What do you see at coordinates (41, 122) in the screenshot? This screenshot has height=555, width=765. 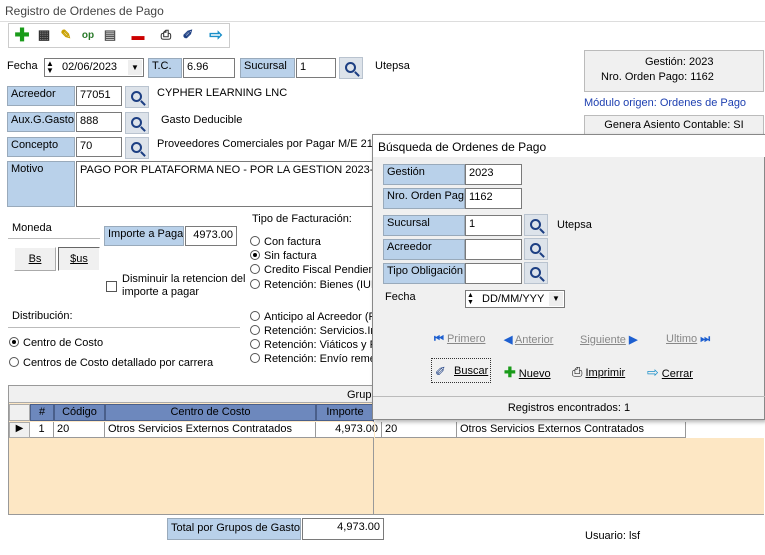 I see `aux-label: Aux.G.Gasto:` at bounding box center [41, 122].